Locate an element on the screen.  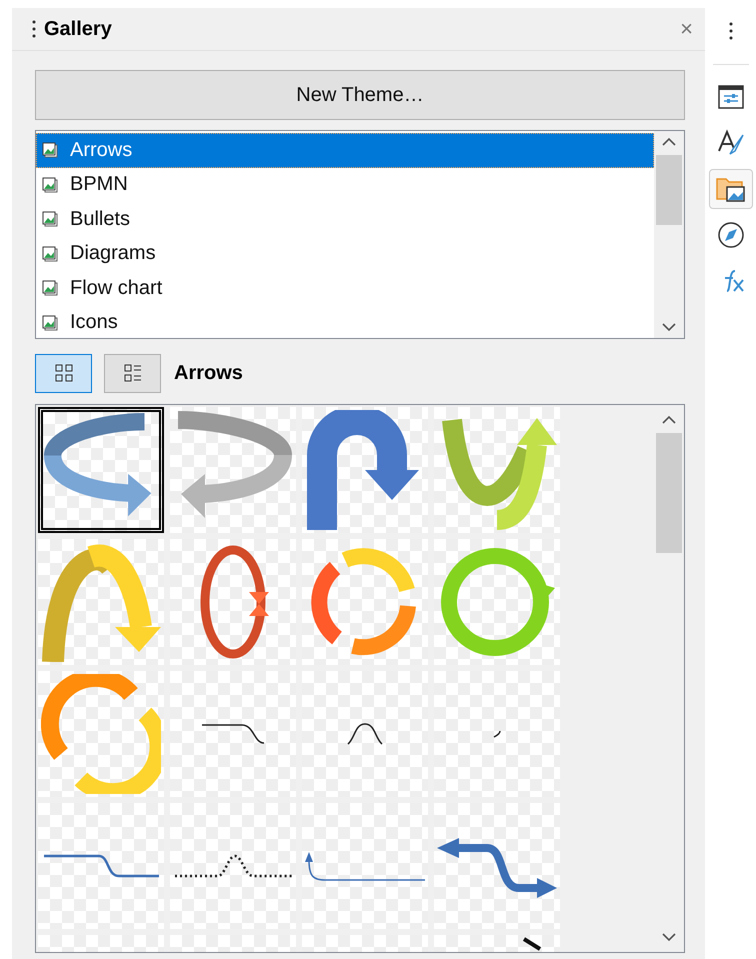
panel-title: Gallery is located at coordinates (78, 29).